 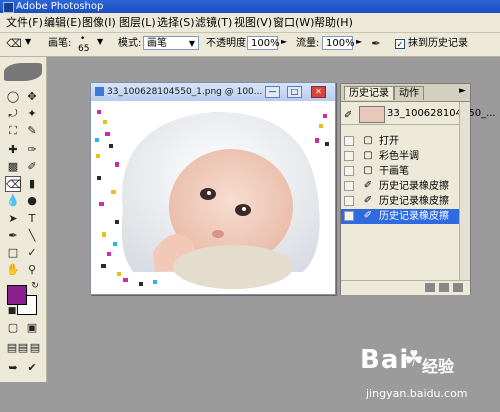 What do you see at coordinates (32, 167) in the screenshot?
I see `history-brush-tool-icon: ✐` at bounding box center [32, 167].